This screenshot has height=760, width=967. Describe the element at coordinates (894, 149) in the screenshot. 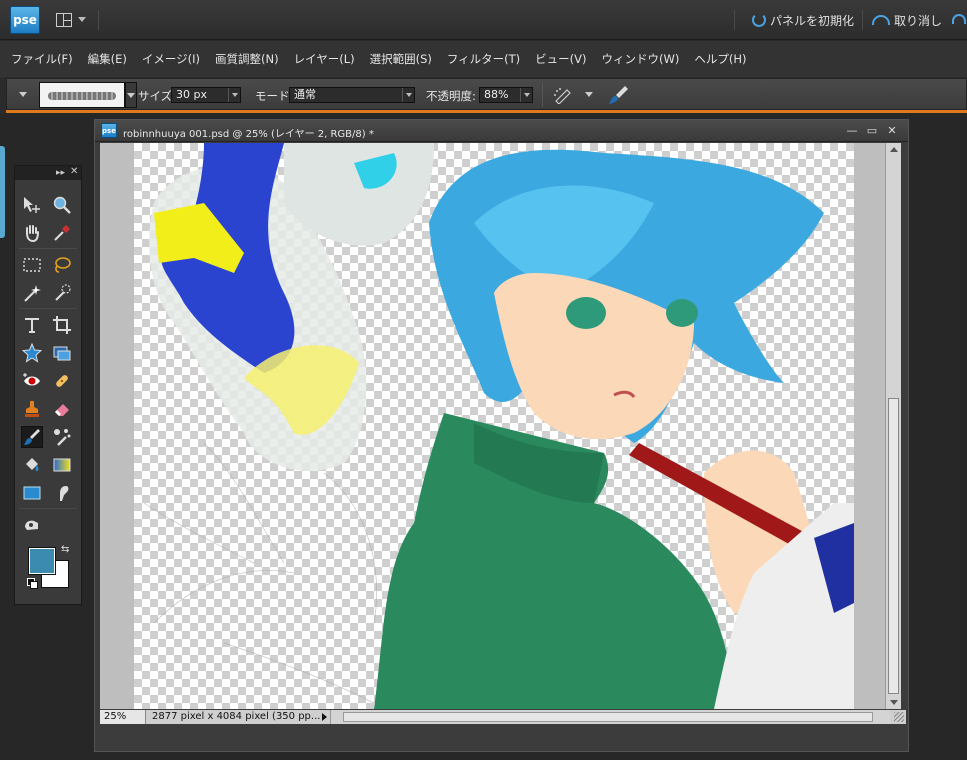

I see `scroll-up-icon` at that location.